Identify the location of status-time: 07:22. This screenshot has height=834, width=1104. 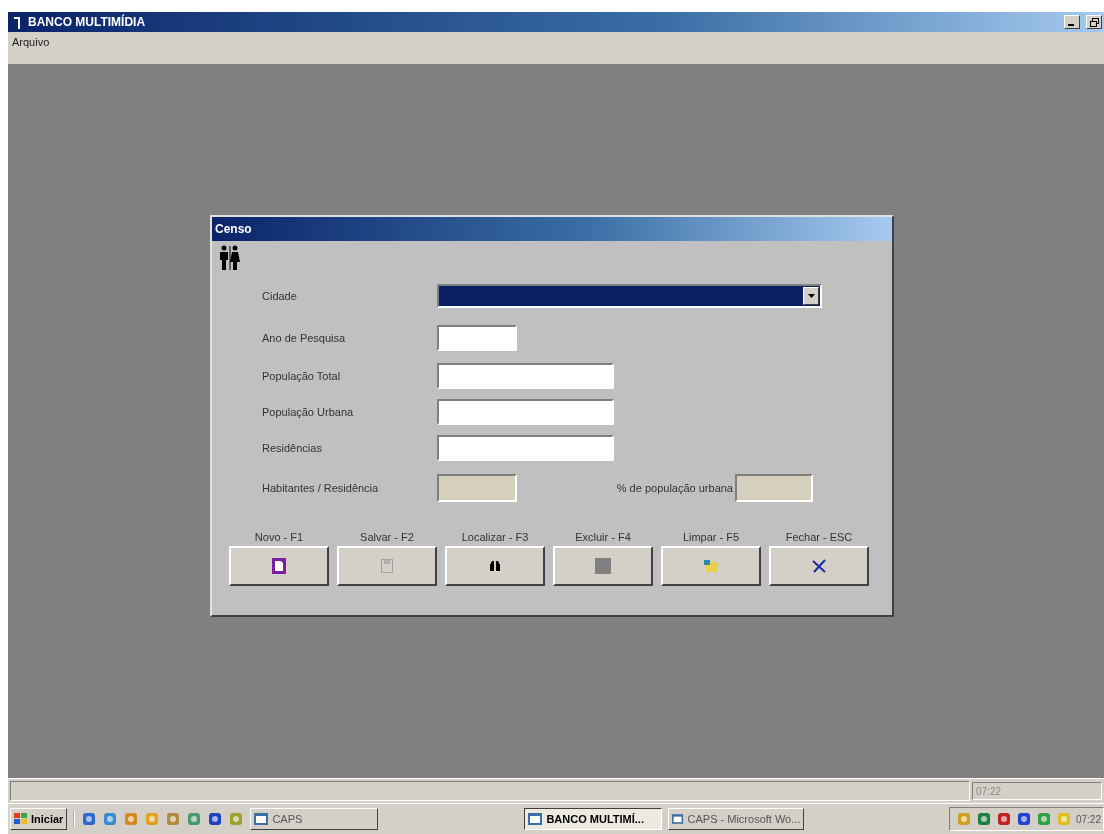
(1037, 791).